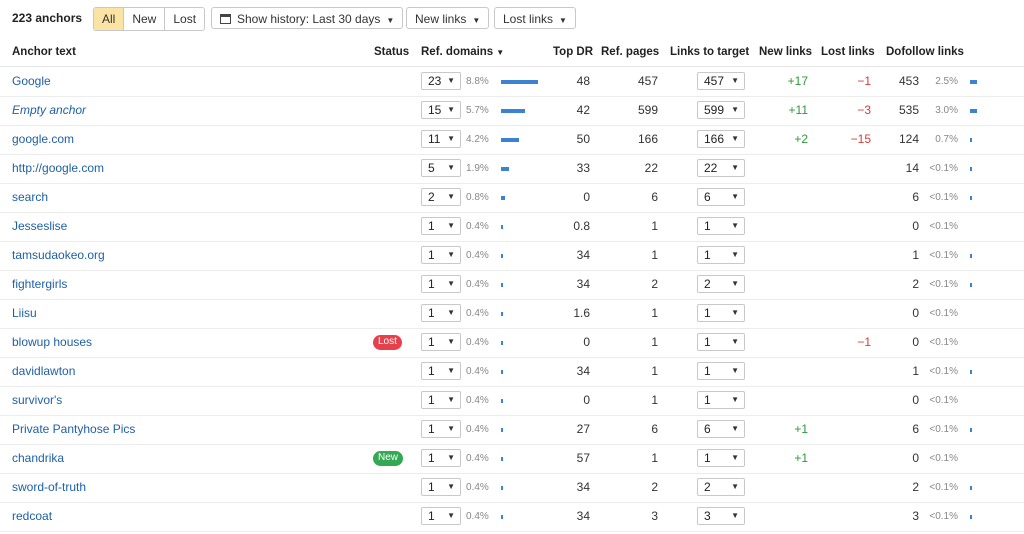  What do you see at coordinates (38, 458) in the screenshot?
I see `anchor-link: chandrika` at bounding box center [38, 458].